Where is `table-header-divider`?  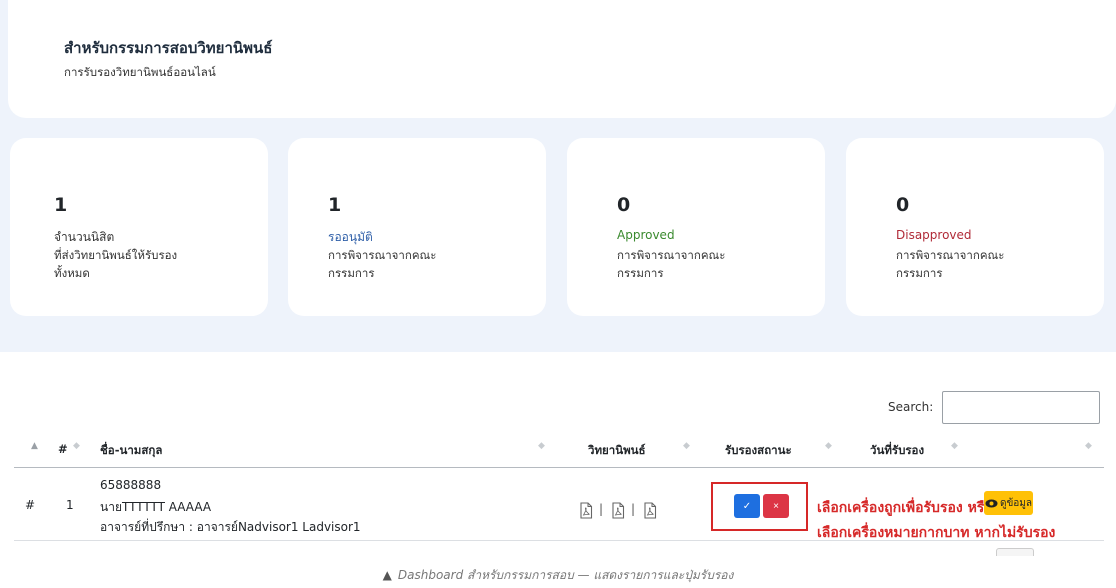 table-header-divider is located at coordinates (559, 467).